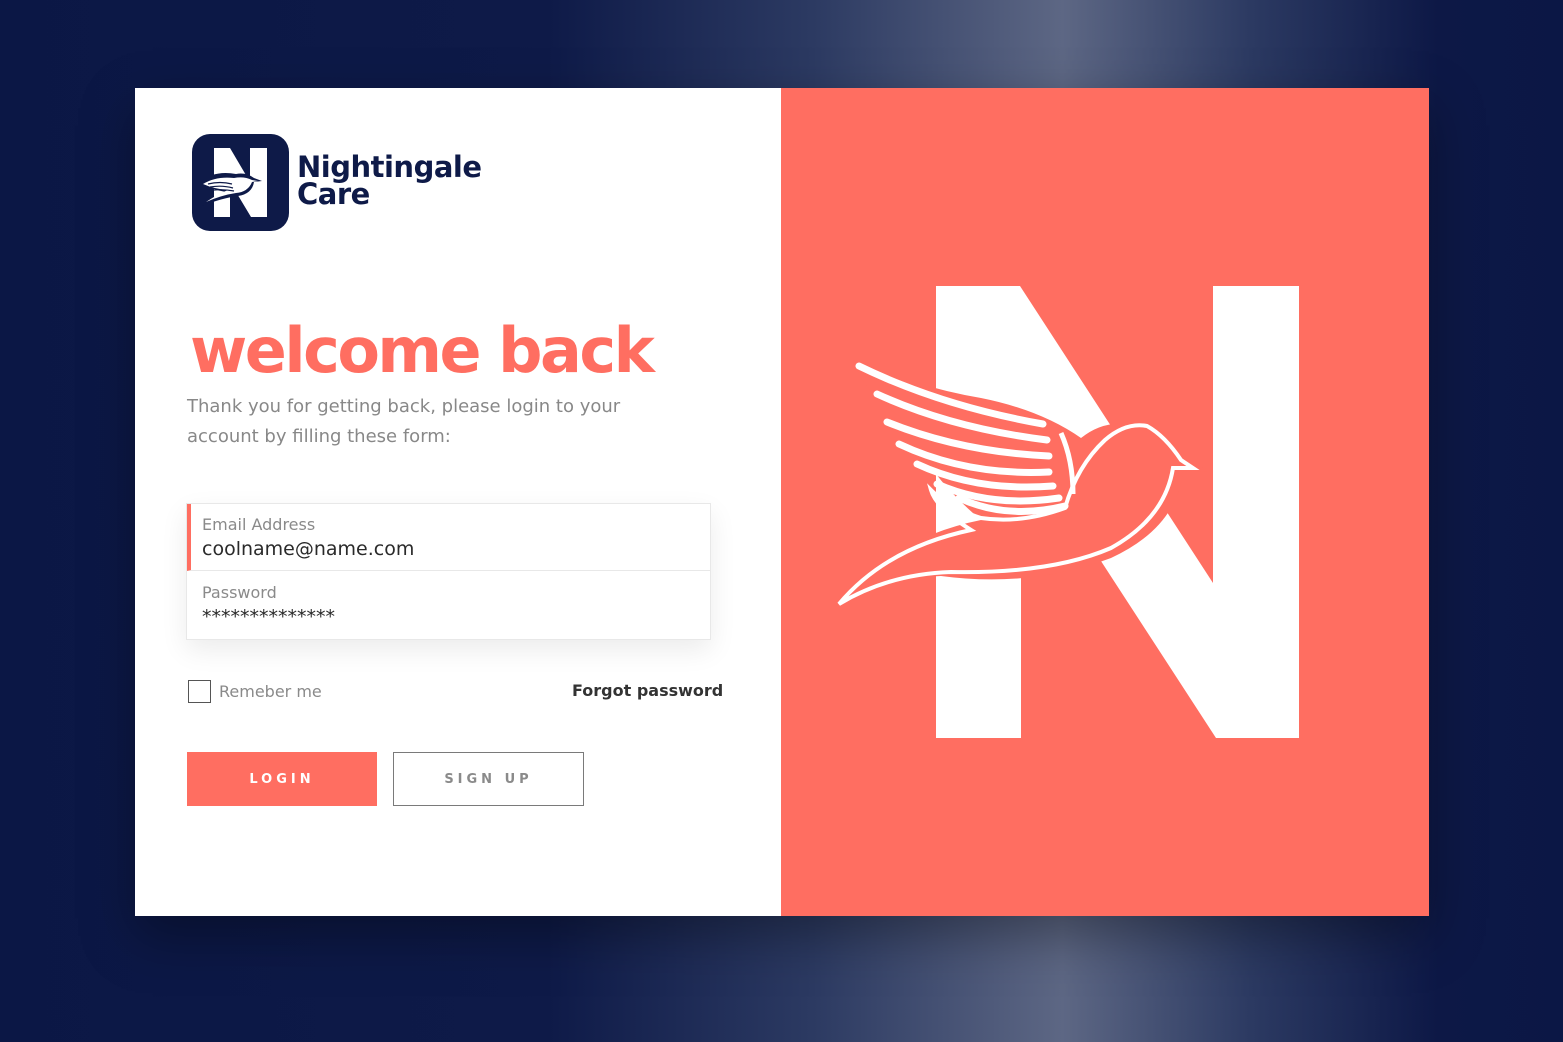 The height and width of the screenshot is (1042, 1563). I want to click on brand-logo: Nightingale Care, so click(337, 182).